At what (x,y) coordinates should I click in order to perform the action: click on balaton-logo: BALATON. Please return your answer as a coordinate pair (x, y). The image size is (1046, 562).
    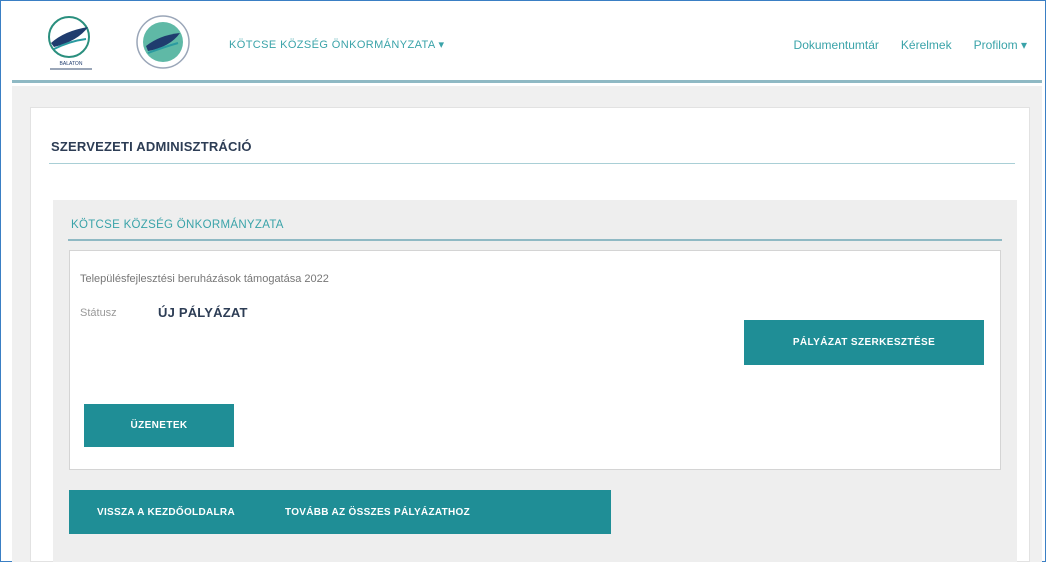
    Looking at the image, I should click on (71, 43).